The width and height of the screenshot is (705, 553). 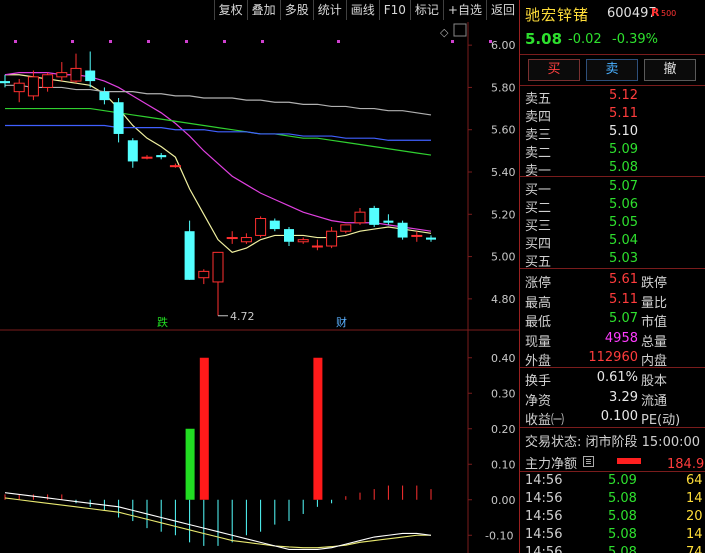 I want to click on price-tick-label: 5.00, so click(x=503, y=257).